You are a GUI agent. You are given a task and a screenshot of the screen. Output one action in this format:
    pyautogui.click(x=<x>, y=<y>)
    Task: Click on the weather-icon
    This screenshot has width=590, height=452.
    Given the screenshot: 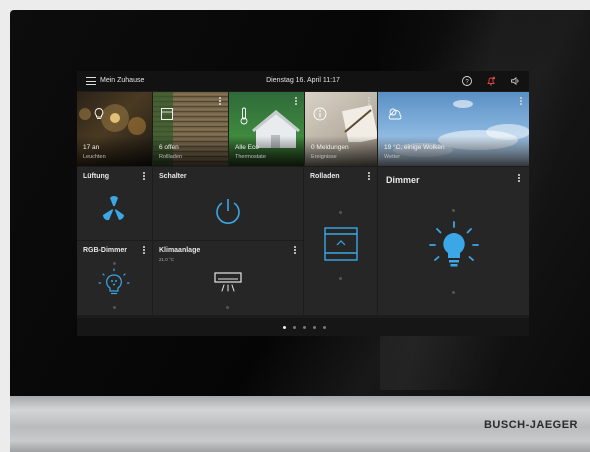 What is the action you would take?
    pyautogui.click(x=395, y=114)
    